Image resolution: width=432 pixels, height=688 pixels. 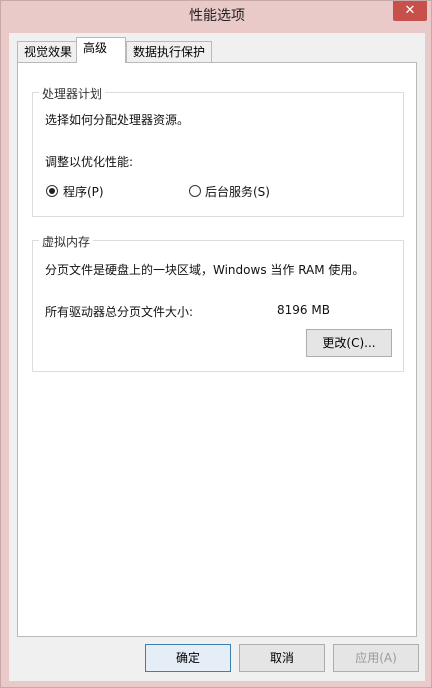 What do you see at coordinates (119, 312) in the screenshot?
I see `total-paging-label: 所有驱动器总分页文件大小:` at bounding box center [119, 312].